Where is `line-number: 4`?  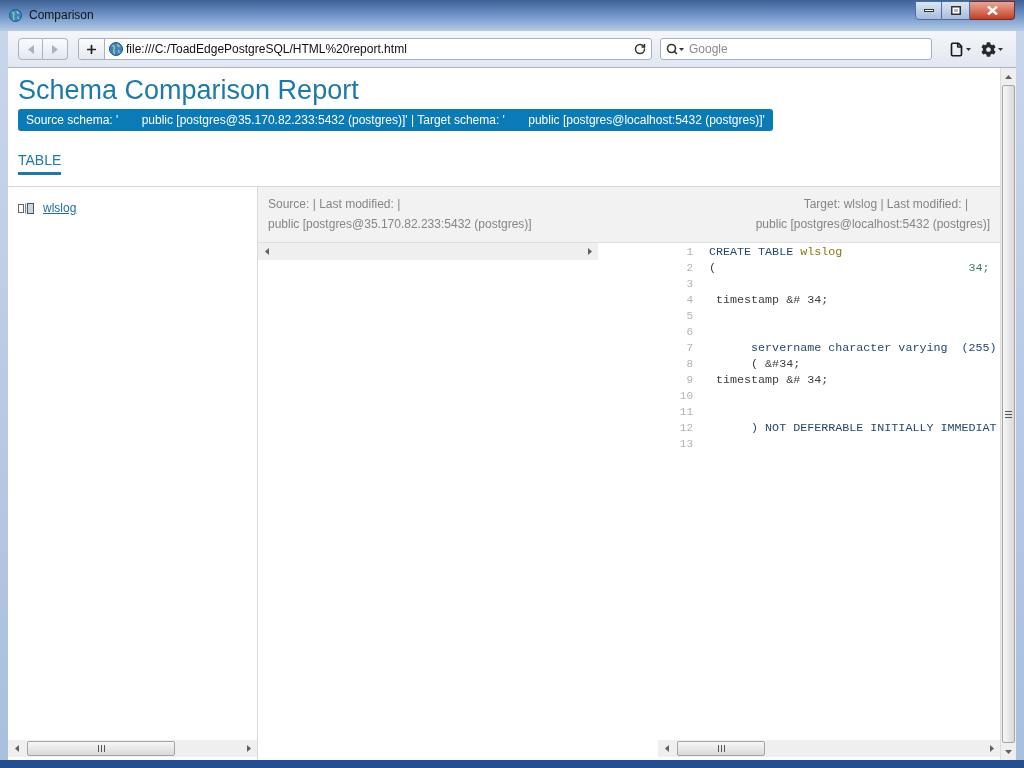
line-number: 4 is located at coordinates (689, 300).